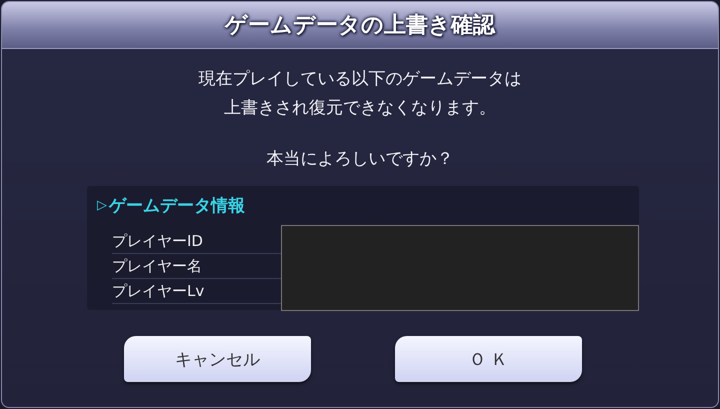 The height and width of the screenshot is (409, 720). I want to click on dialog-title: ゲームデータの上書き確認, so click(360, 26).